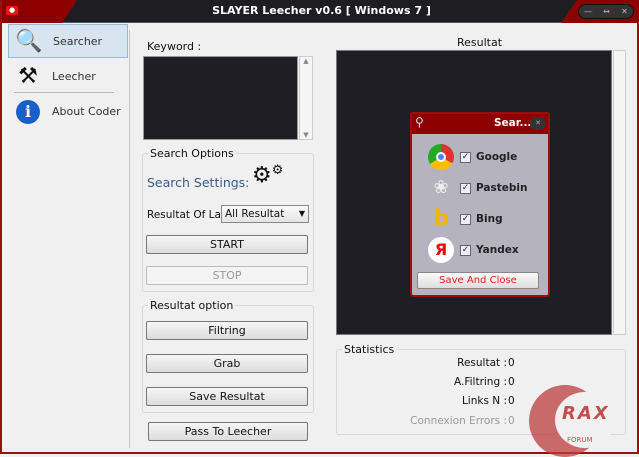 This screenshot has height=457, width=639. I want to click on stop-button: STOP, so click(227, 275).